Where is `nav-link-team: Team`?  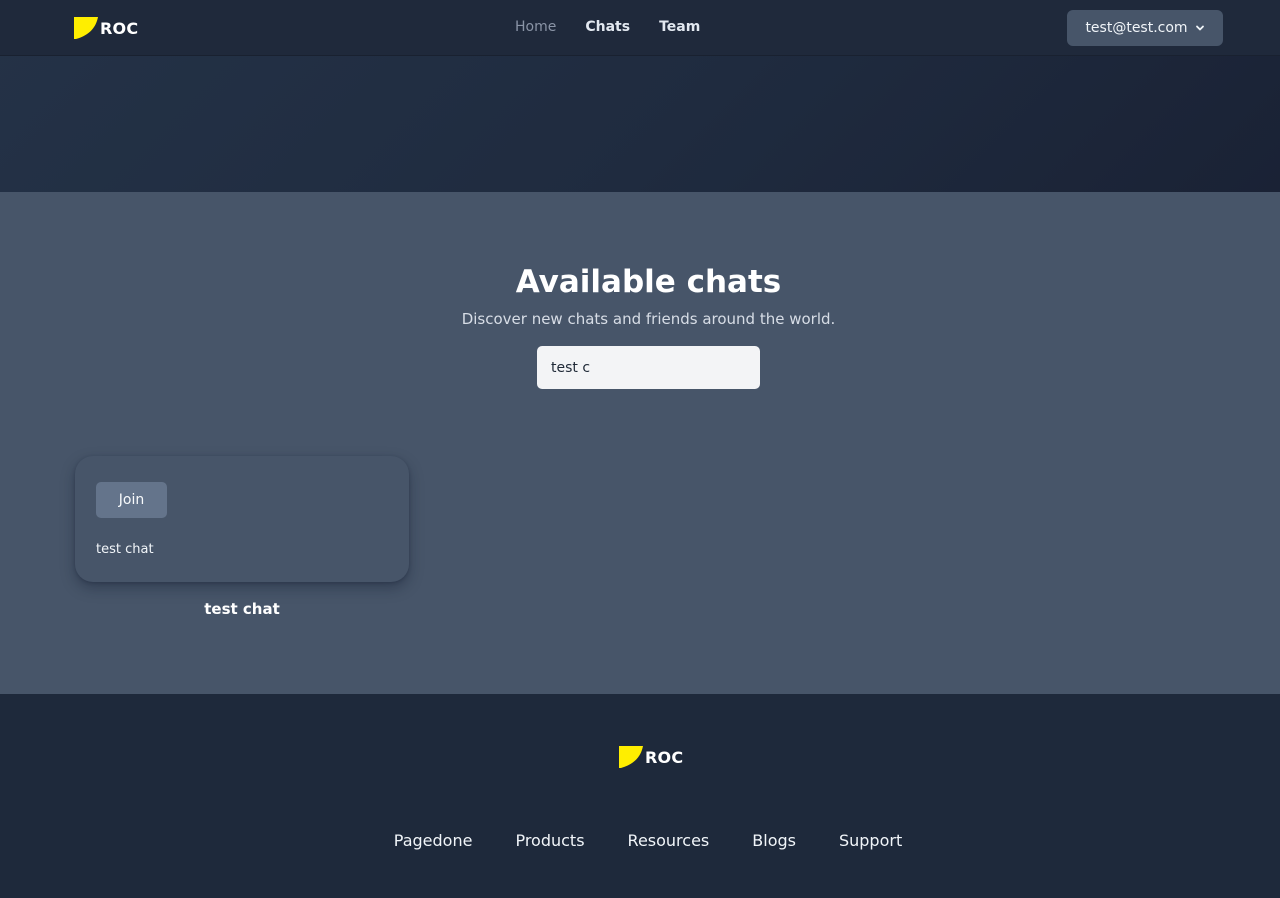
nav-link-team: Team is located at coordinates (679, 27).